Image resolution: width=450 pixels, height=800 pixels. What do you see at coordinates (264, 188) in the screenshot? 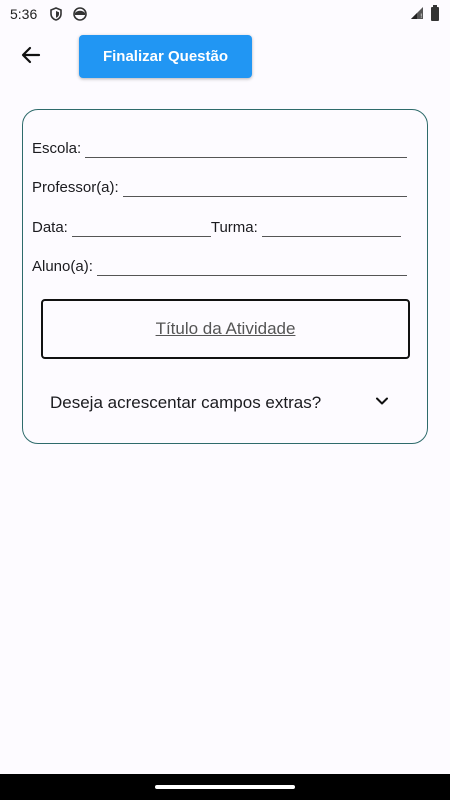
I see `professor-input-line` at bounding box center [264, 188].